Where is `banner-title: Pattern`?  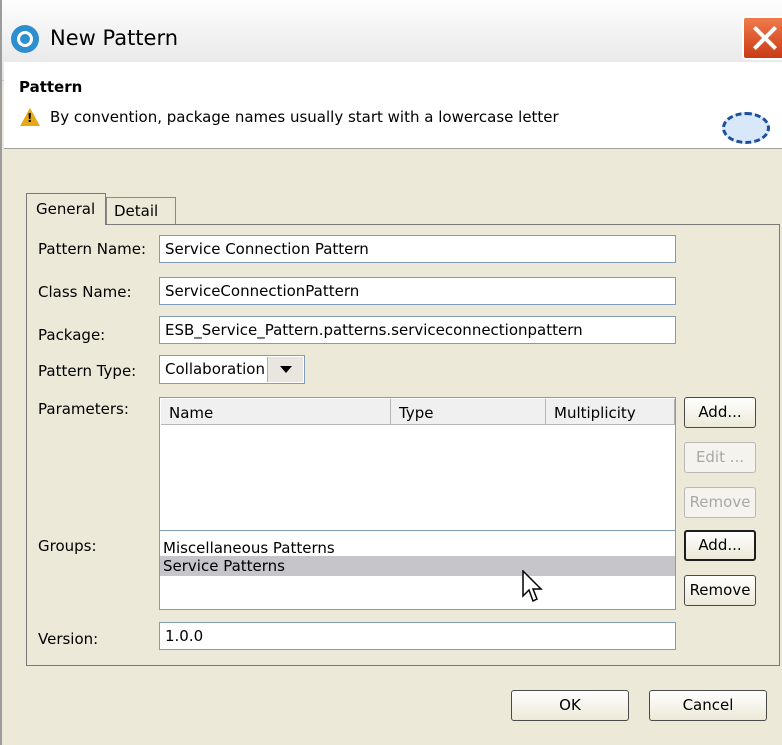
banner-title: Pattern is located at coordinates (51, 87).